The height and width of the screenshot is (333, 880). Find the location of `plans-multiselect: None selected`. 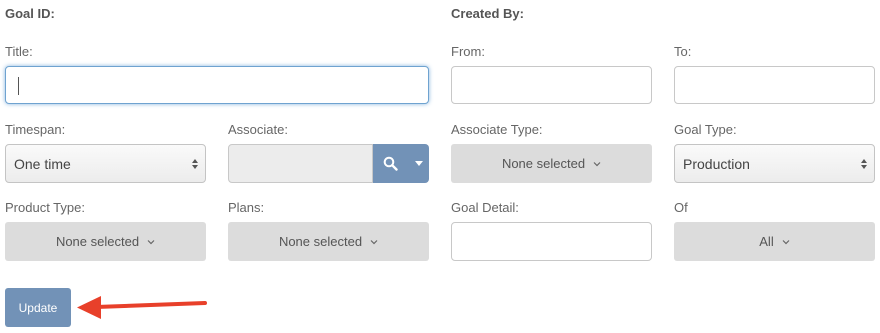

plans-multiselect: None selected is located at coordinates (328, 241).